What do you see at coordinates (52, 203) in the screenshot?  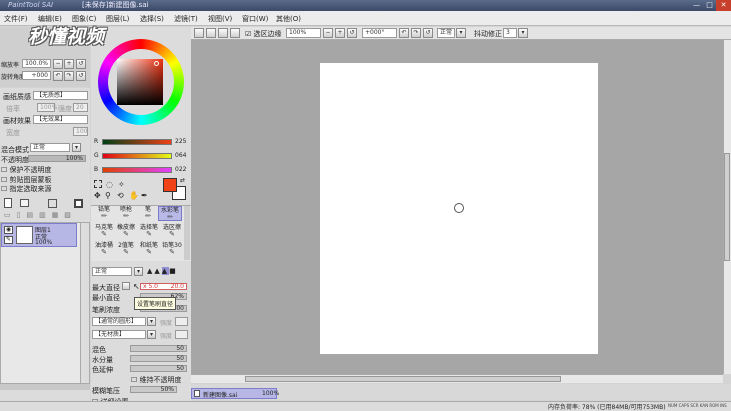 I see `layer-settings-icon` at bounding box center [52, 203].